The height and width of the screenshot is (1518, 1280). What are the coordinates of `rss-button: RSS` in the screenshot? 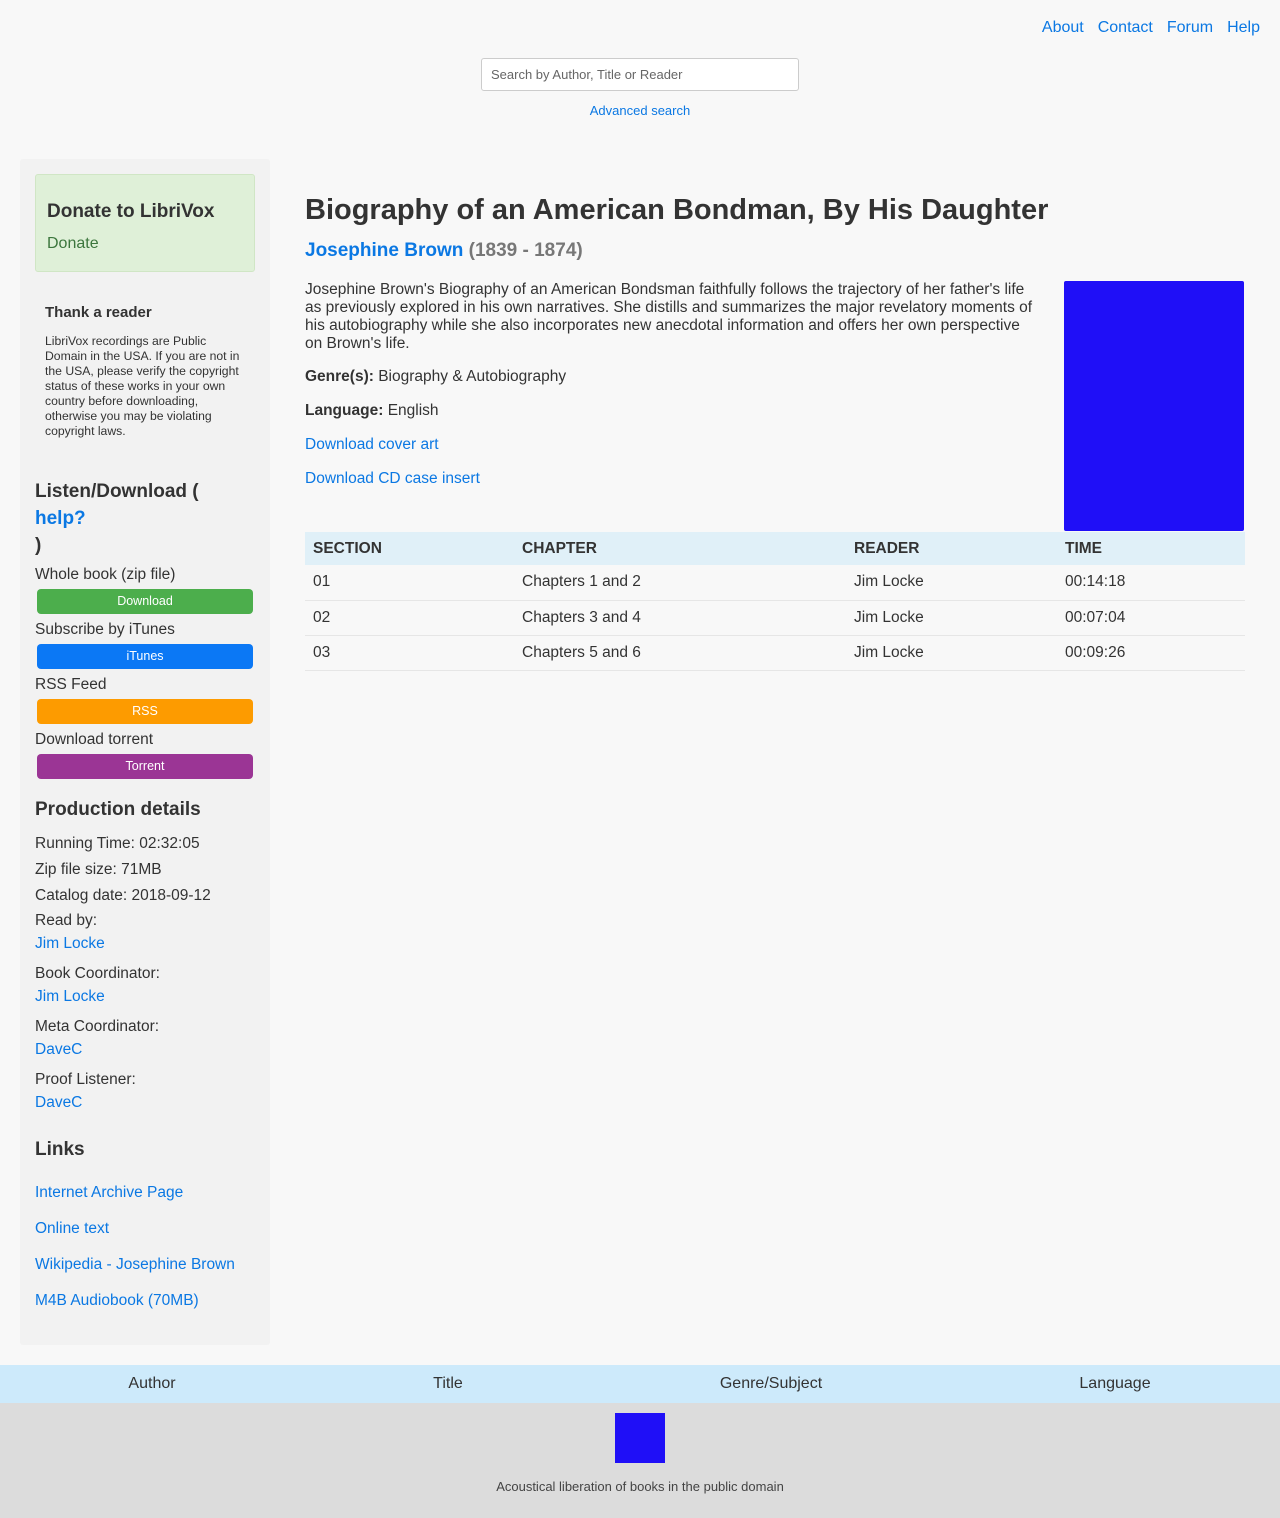 It's located at (145, 711).